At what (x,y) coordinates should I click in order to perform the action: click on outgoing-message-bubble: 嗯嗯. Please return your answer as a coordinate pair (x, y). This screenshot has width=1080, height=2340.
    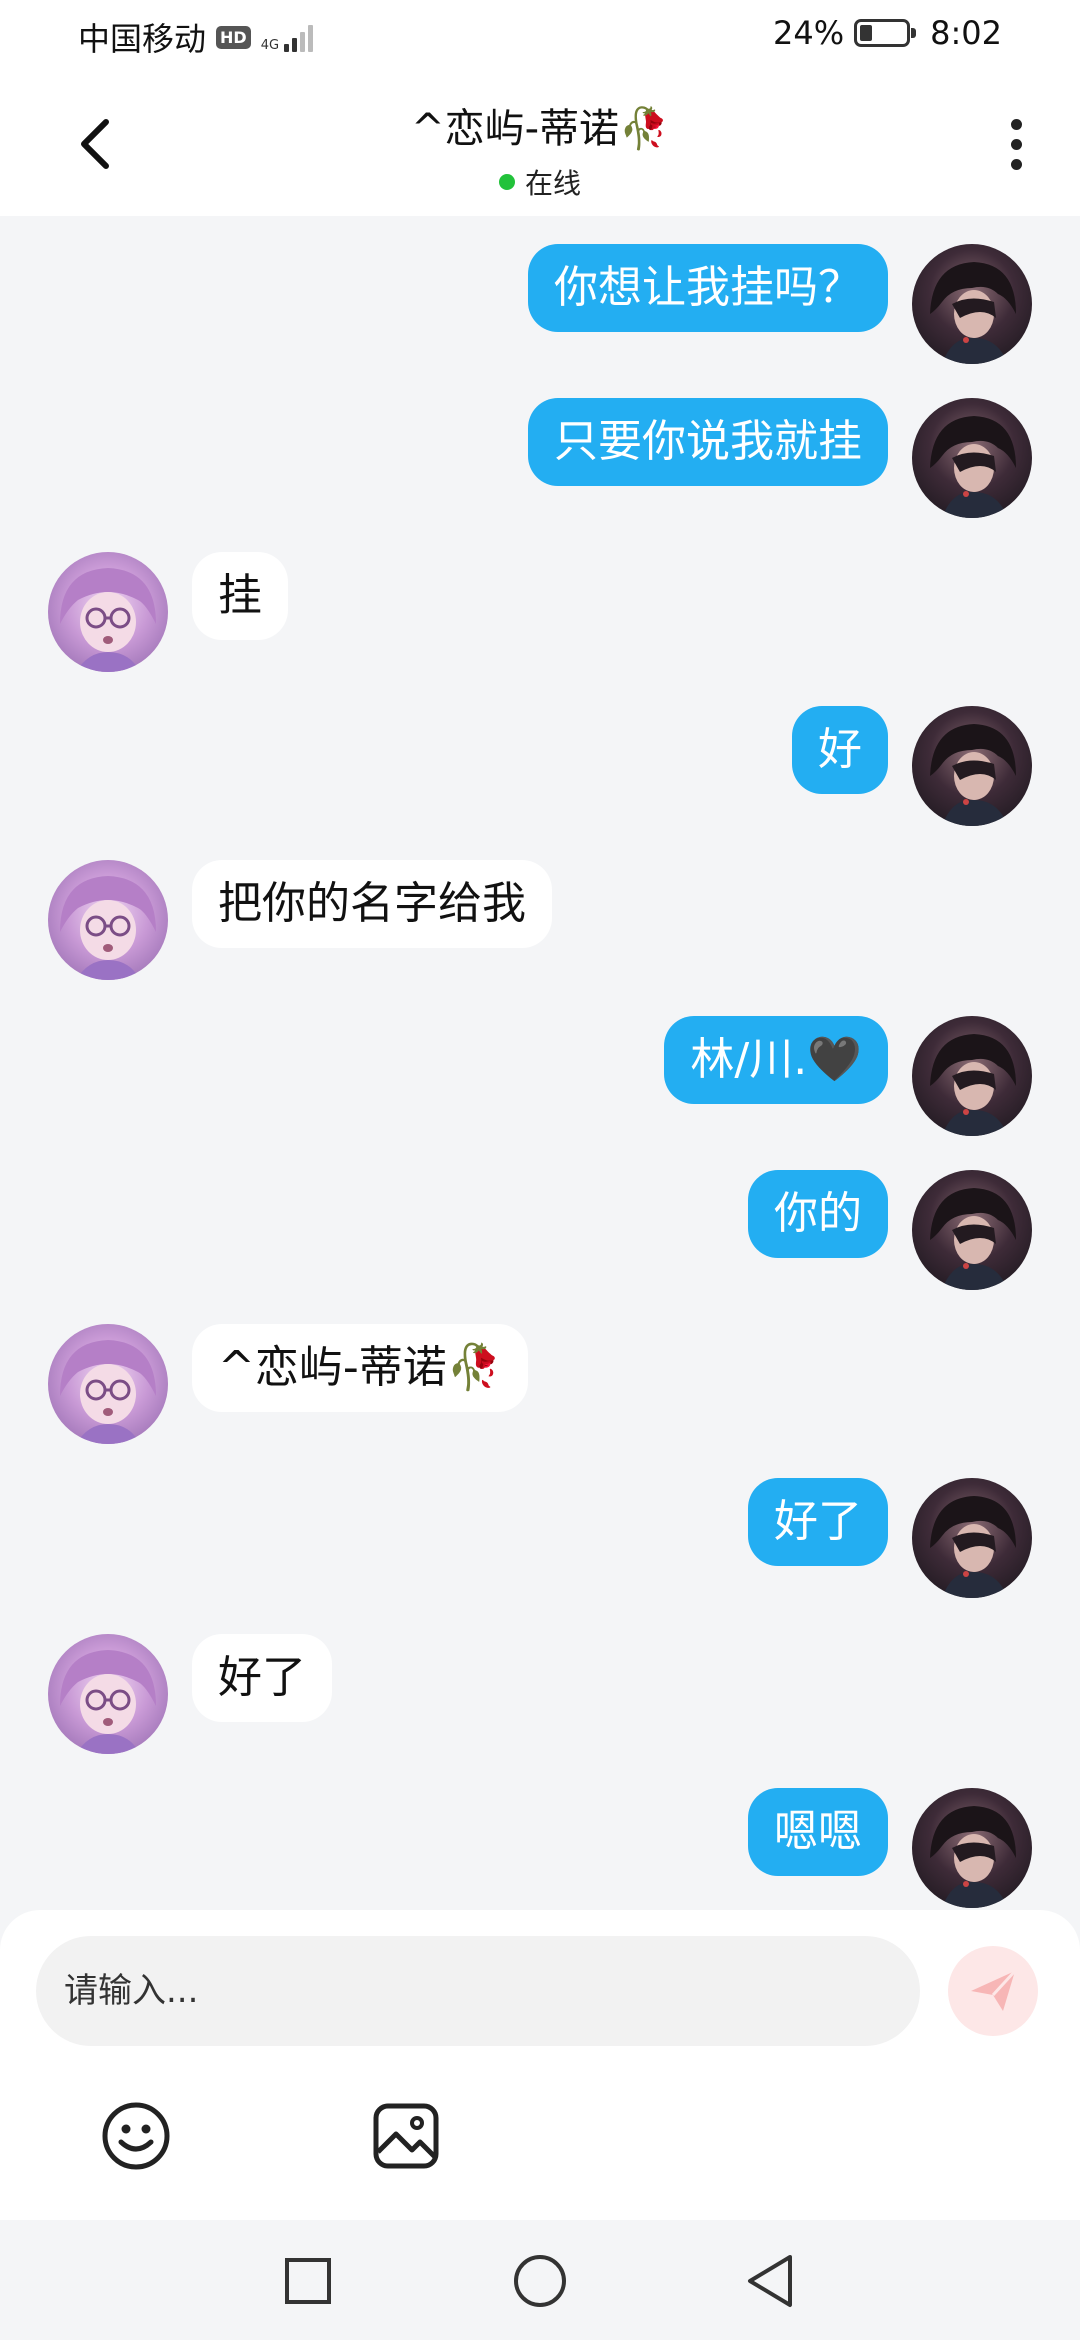
    Looking at the image, I should click on (818, 1832).